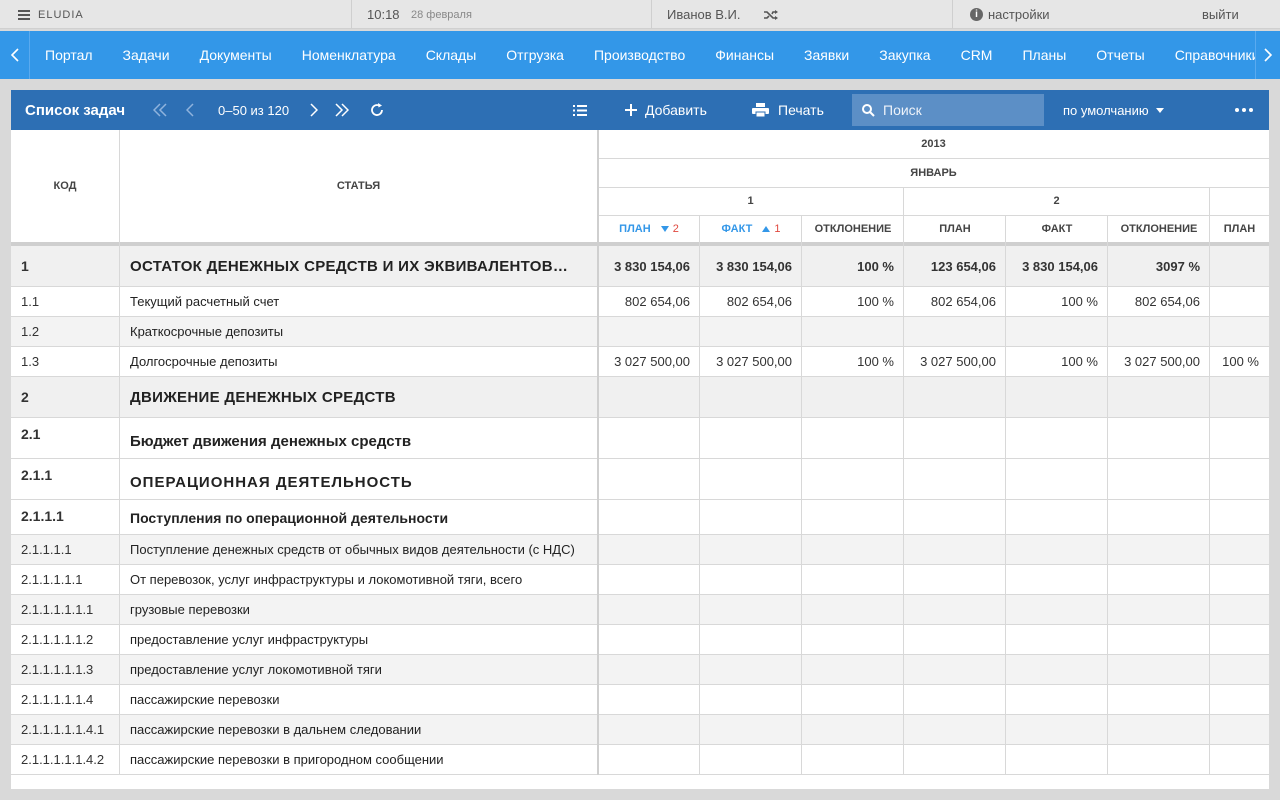 The height and width of the screenshot is (800, 1280). I want to click on search-input, so click(958, 110).